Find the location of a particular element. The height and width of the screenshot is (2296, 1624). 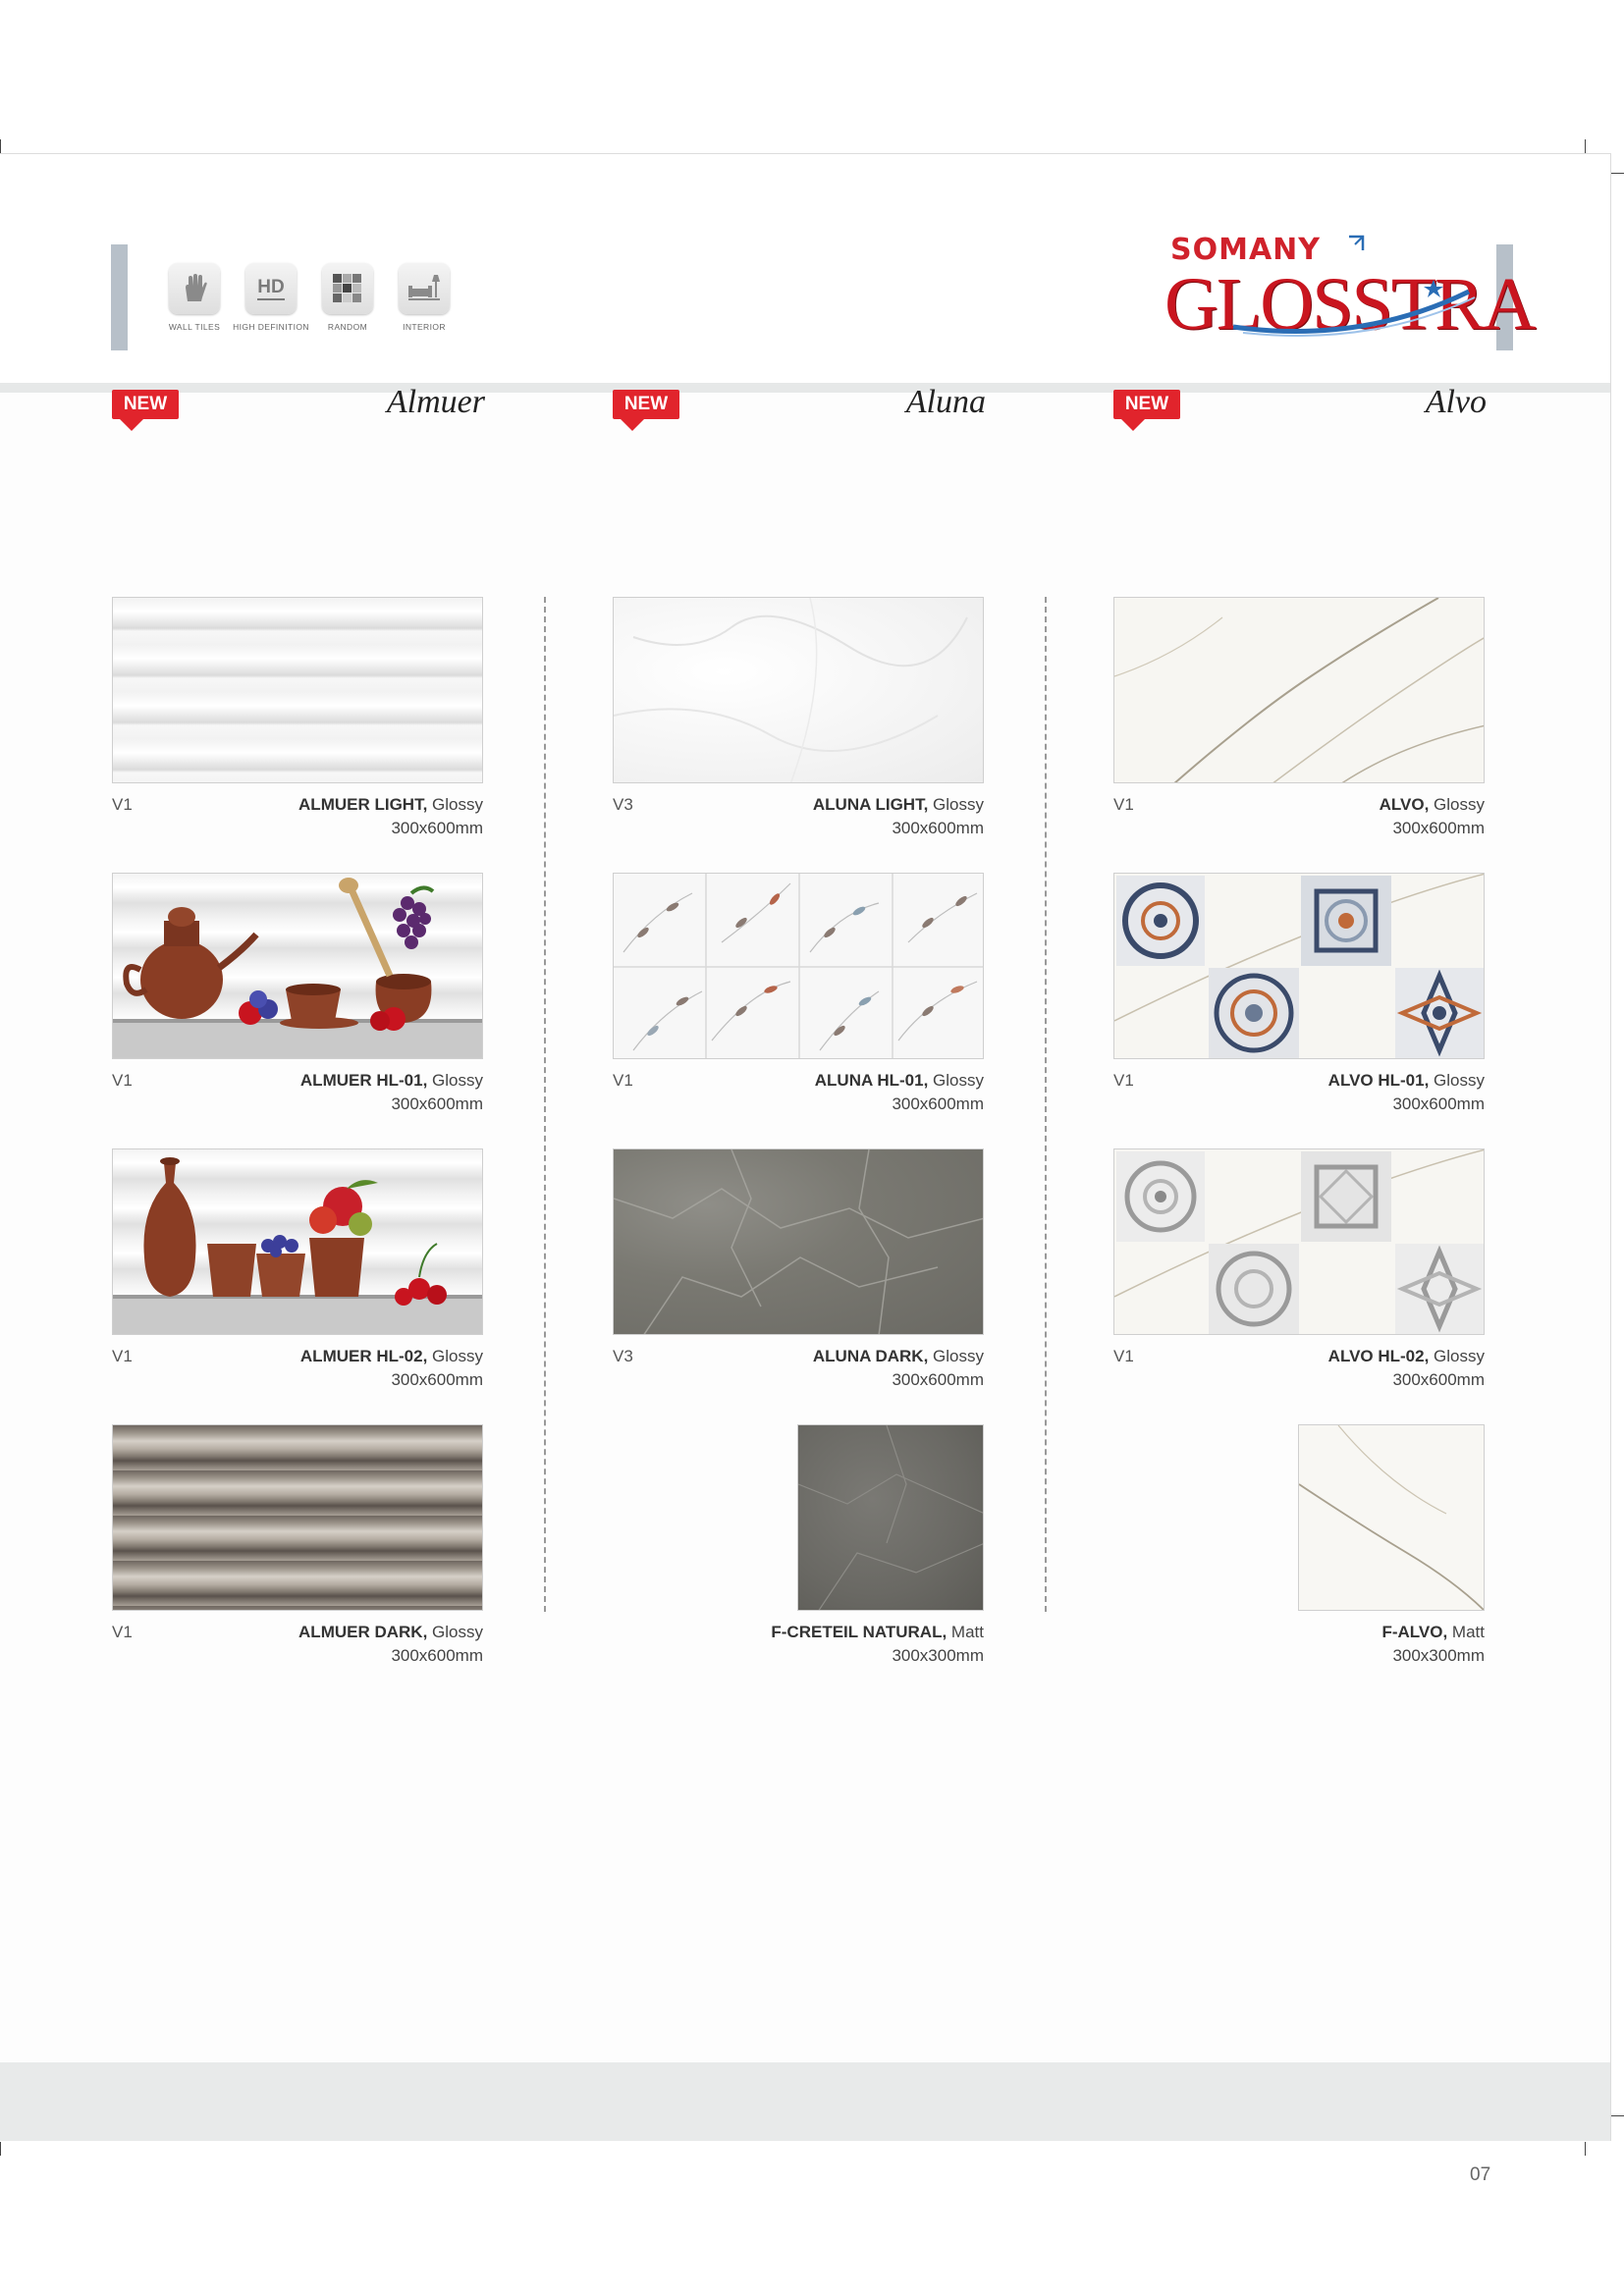

tile-f-alvo is located at coordinates (1391, 1517).